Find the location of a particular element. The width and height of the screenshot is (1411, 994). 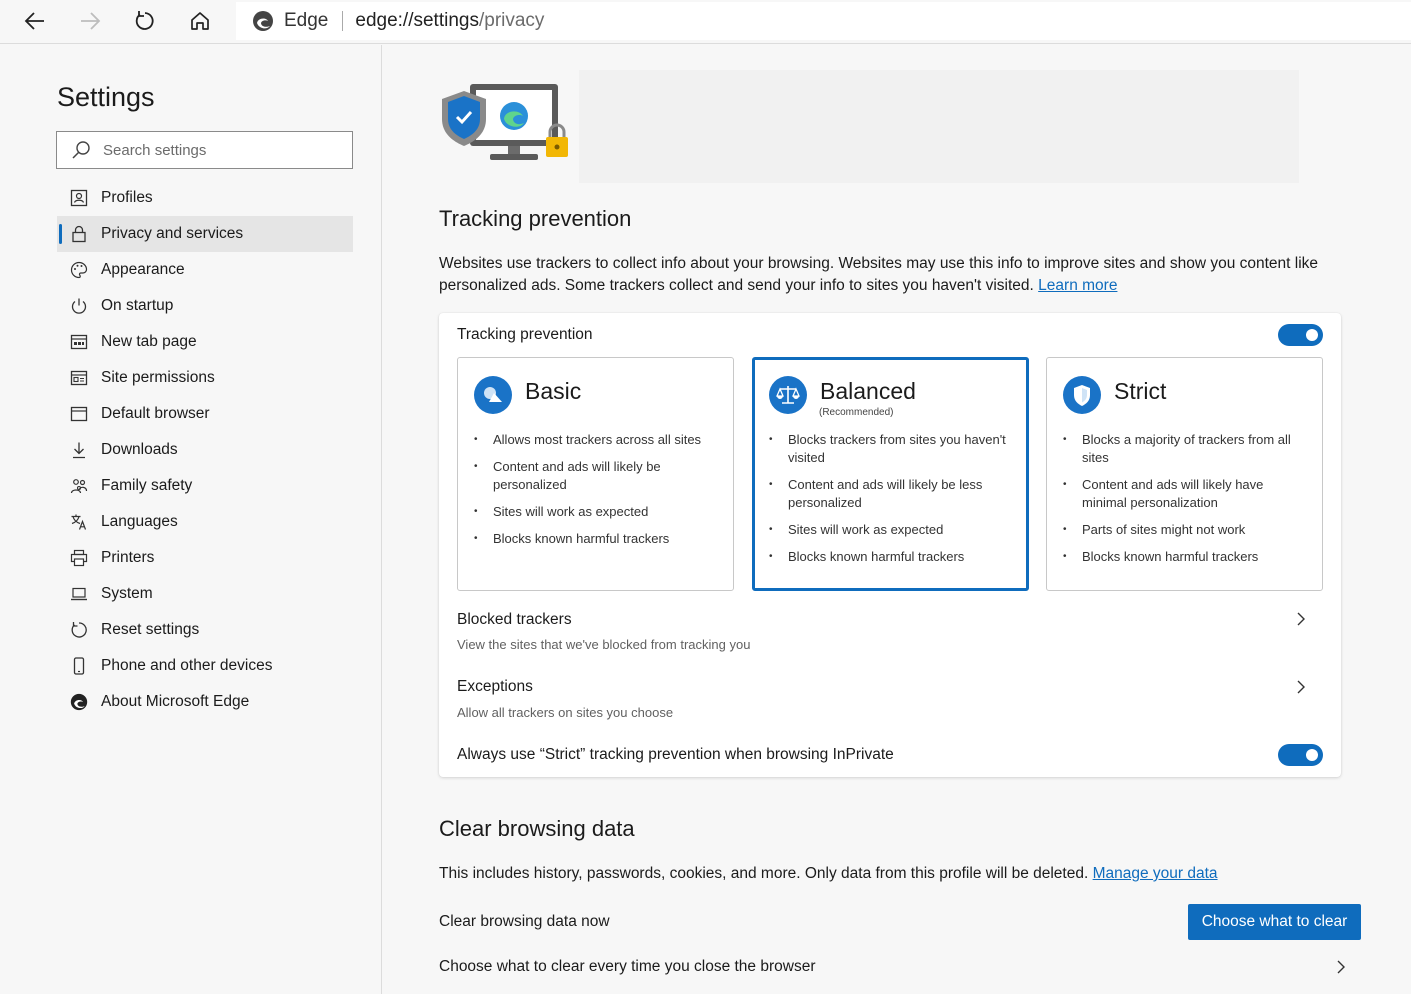

sidebar-item-label: Family safety is located at coordinates (147, 485).